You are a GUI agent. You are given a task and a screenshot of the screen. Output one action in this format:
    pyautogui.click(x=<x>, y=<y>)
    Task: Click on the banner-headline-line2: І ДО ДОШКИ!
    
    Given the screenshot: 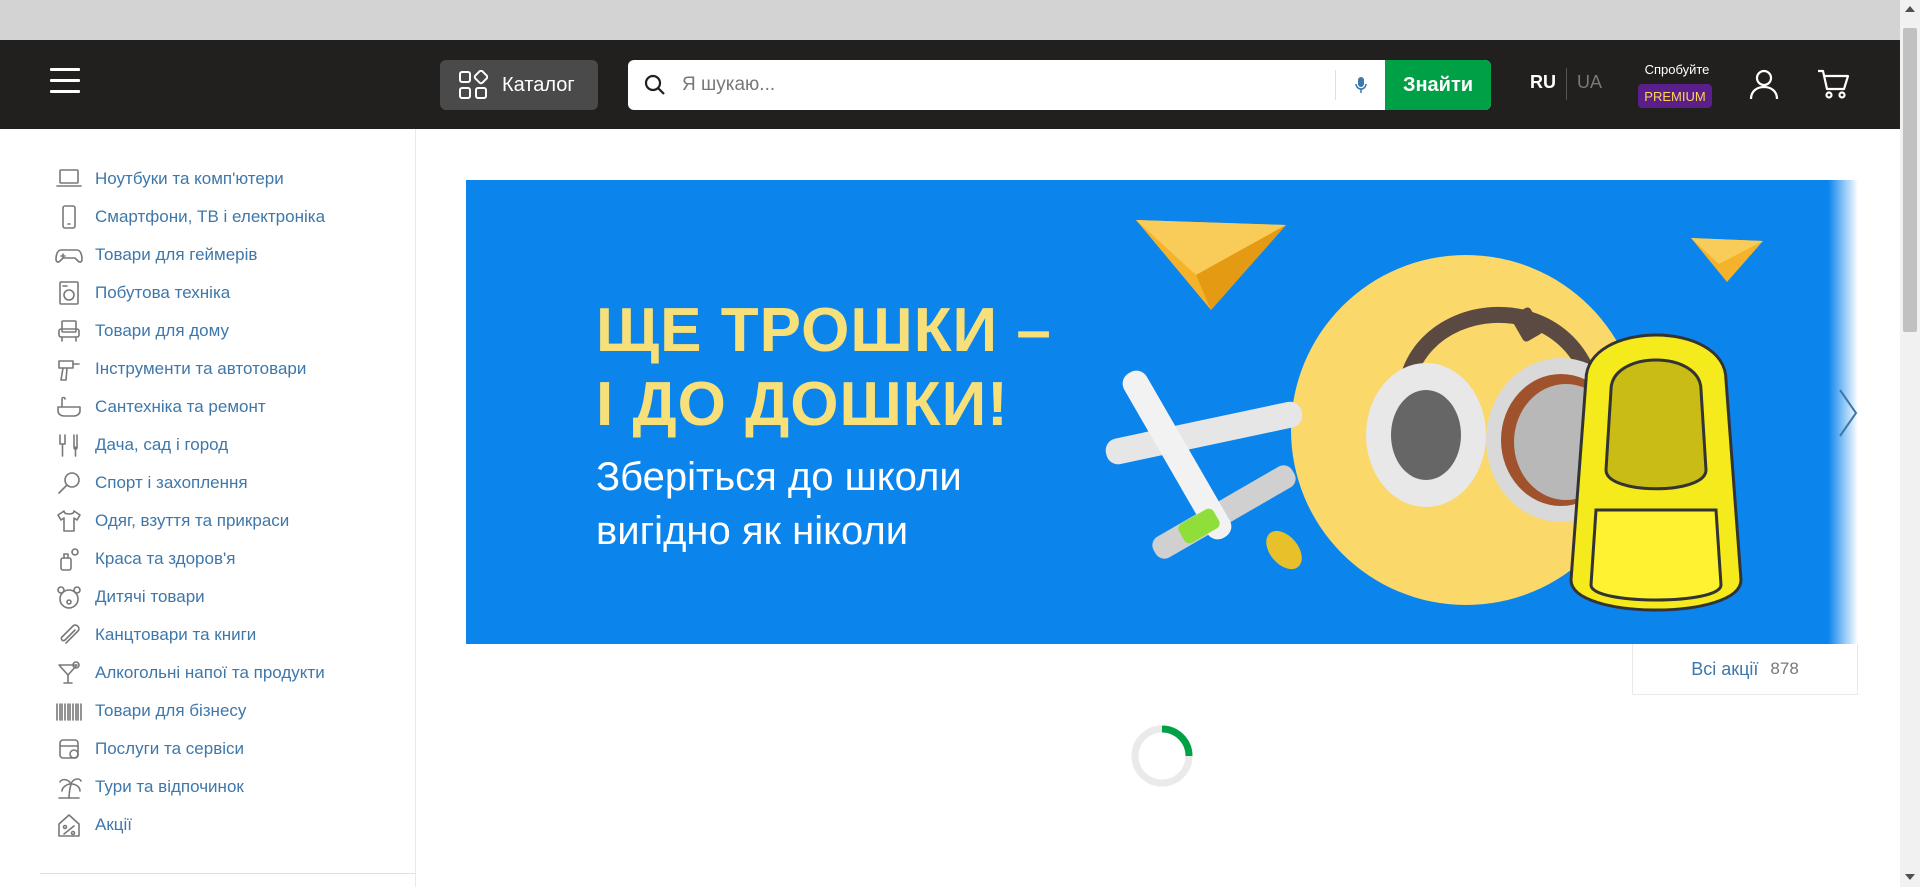 What is the action you would take?
    pyautogui.click(x=802, y=404)
    